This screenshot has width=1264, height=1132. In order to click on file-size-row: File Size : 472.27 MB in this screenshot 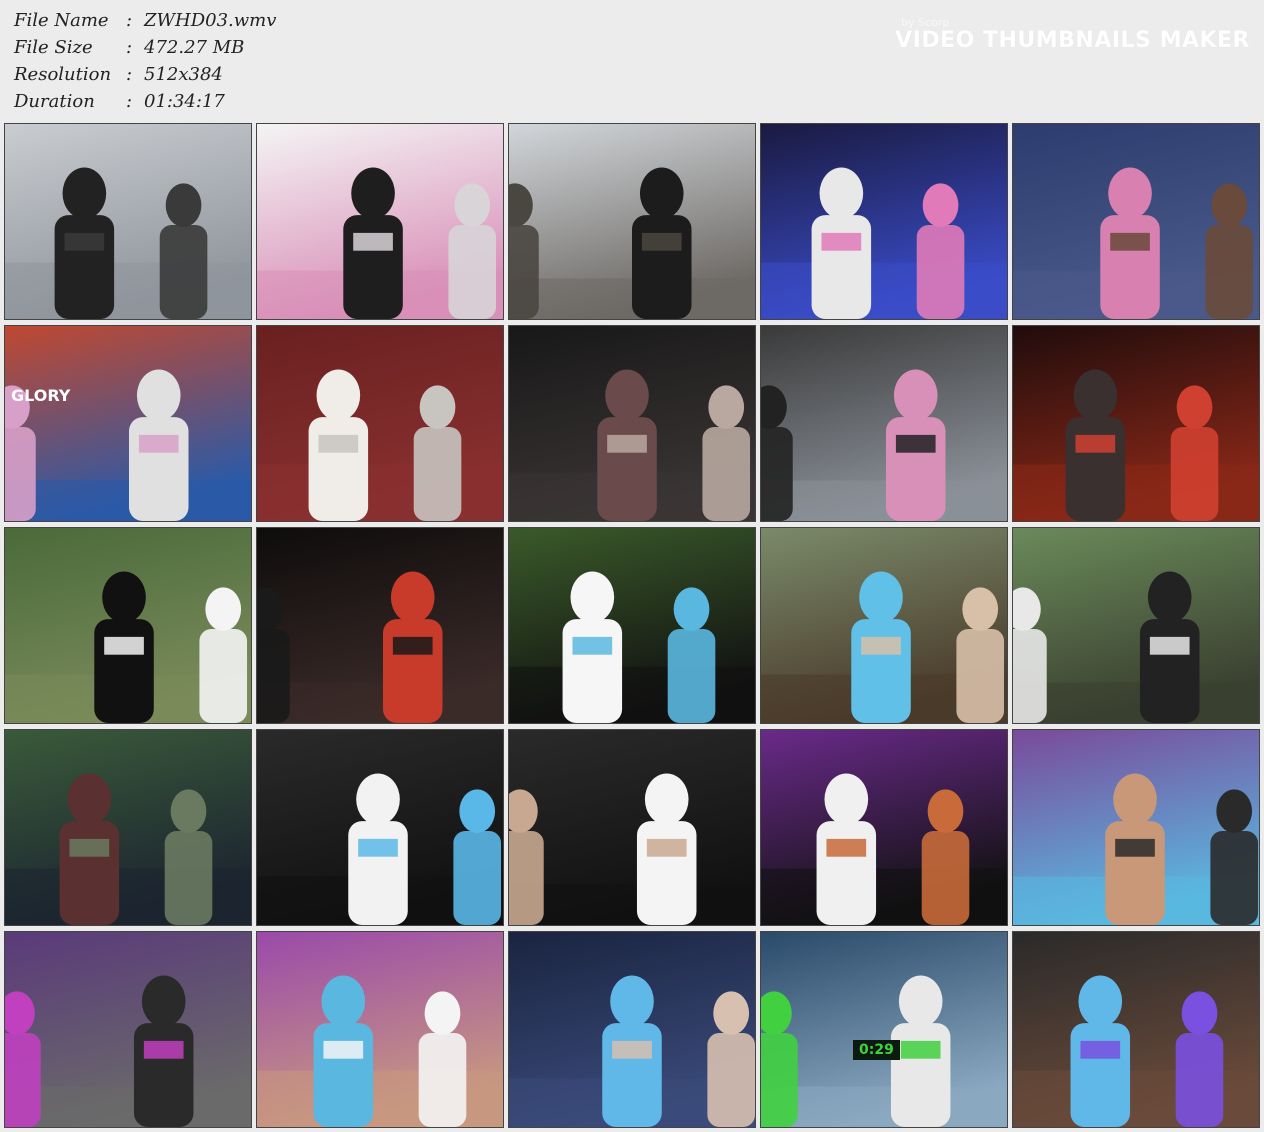, I will do `click(145, 47)`.